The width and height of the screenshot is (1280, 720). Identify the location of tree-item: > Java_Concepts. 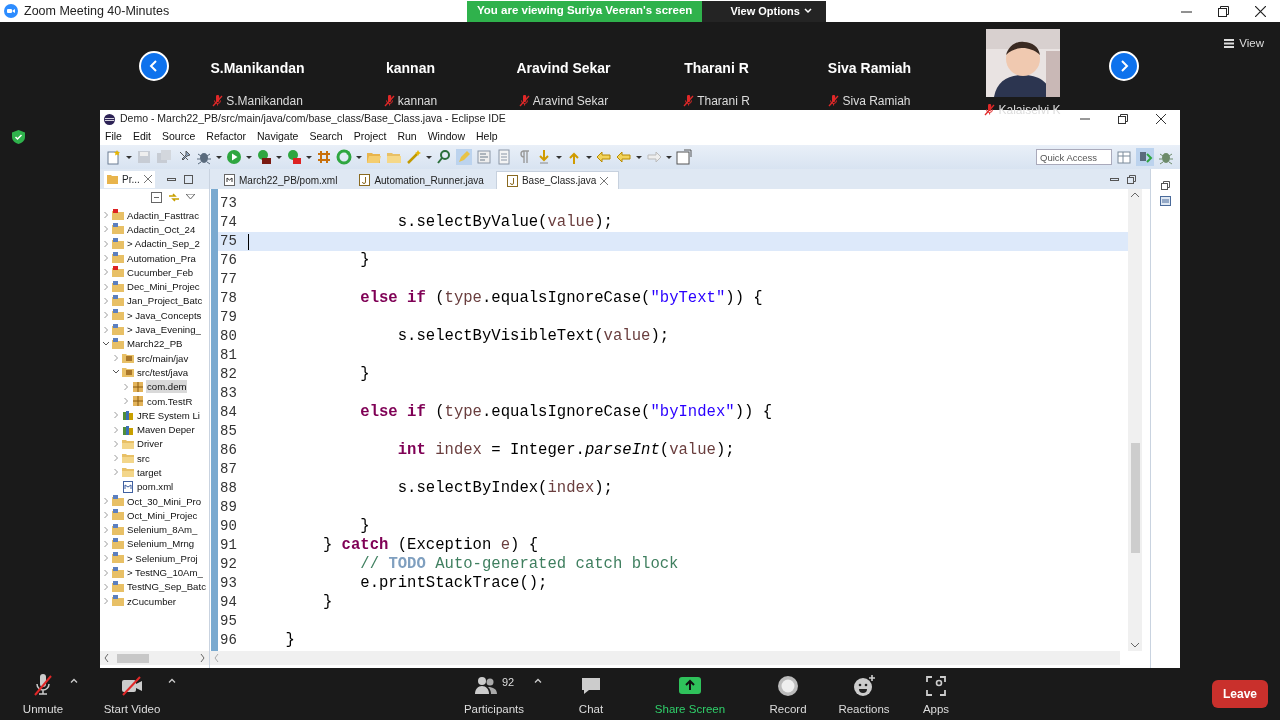
(164, 315).